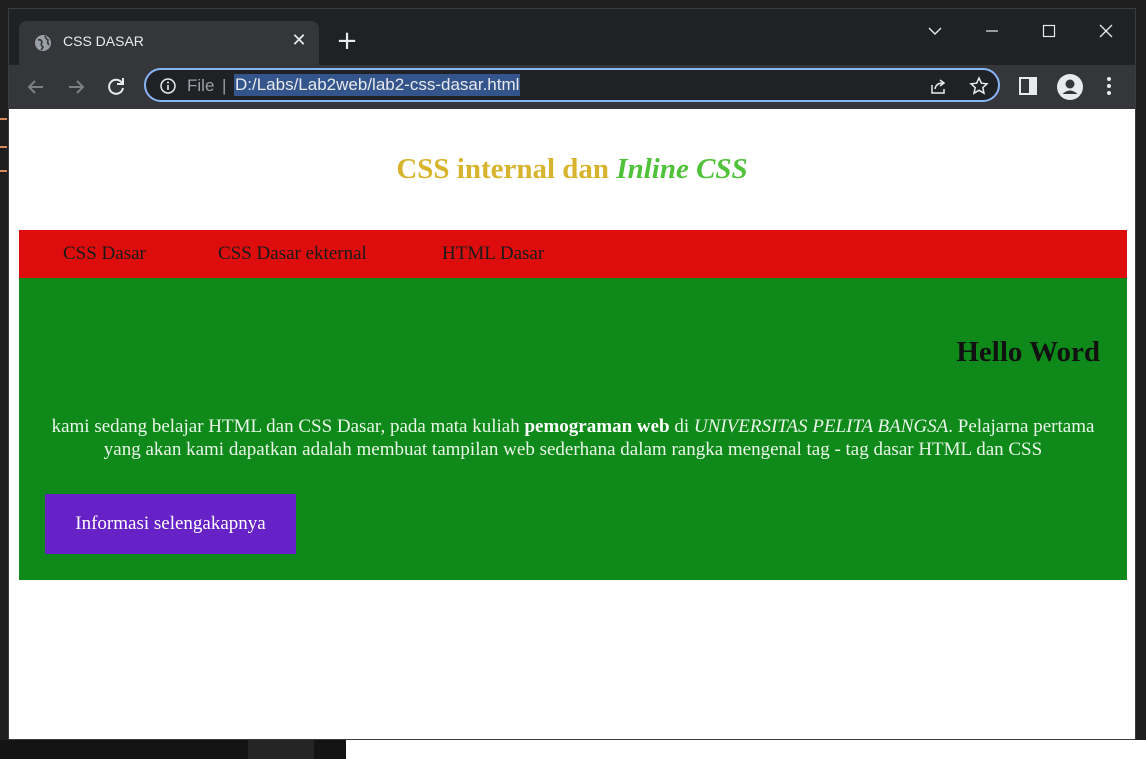  Describe the element at coordinates (1106, 31) in the screenshot. I see `close-icon` at that location.